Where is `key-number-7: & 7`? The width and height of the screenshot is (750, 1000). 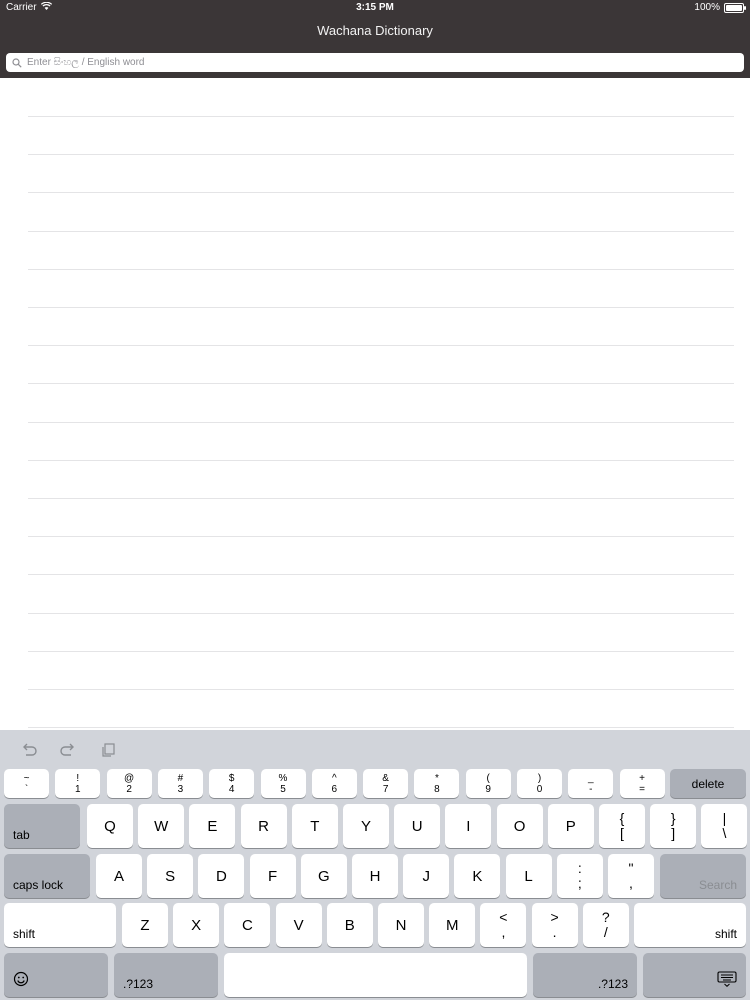 key-number-7: & 7 is located at coordinates (386, 783).